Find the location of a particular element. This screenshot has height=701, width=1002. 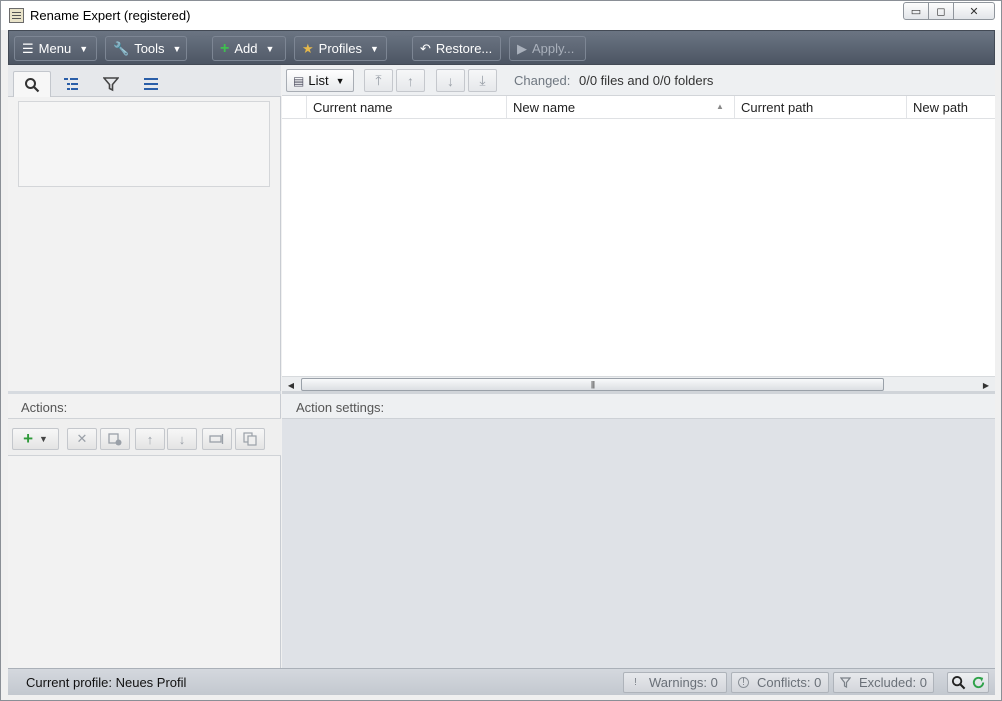

wrench-icon: 🔧 is located at coordinates (121, 48).